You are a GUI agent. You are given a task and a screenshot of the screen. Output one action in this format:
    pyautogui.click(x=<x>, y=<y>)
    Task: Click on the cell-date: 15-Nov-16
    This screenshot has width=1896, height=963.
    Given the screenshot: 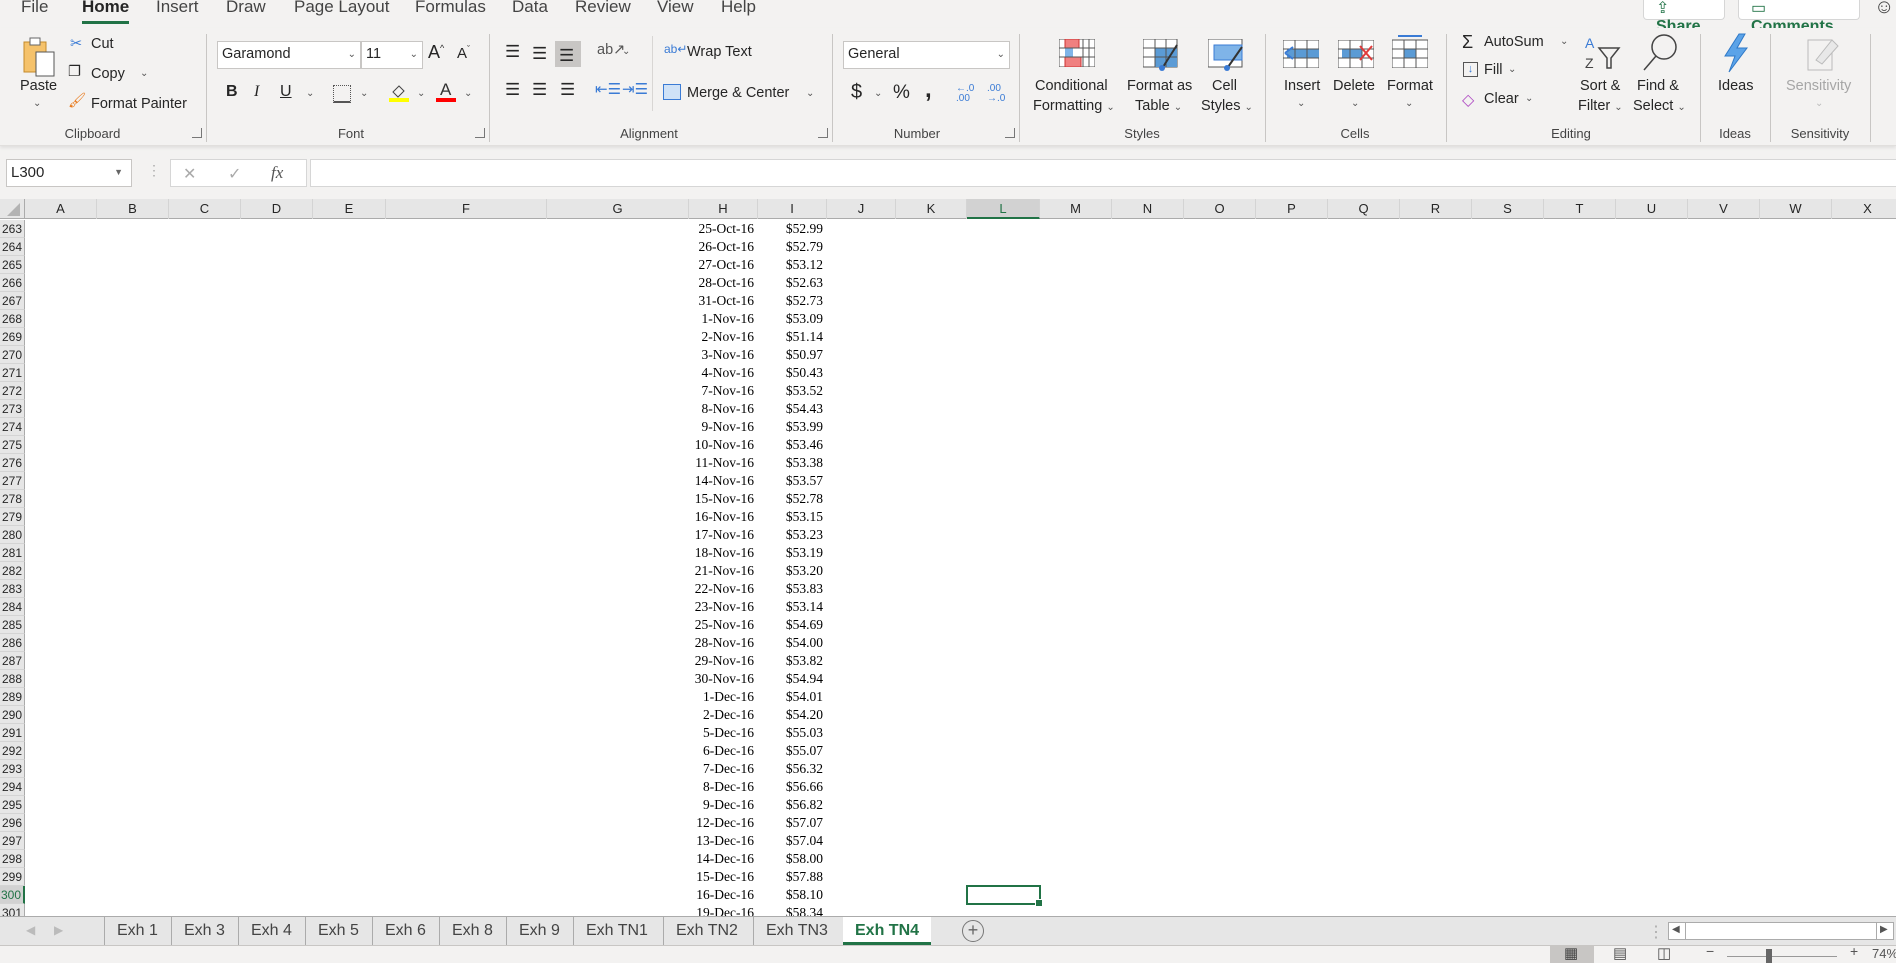 What is the action you would take?
    pyautogui.click(x=721, y=499)
    